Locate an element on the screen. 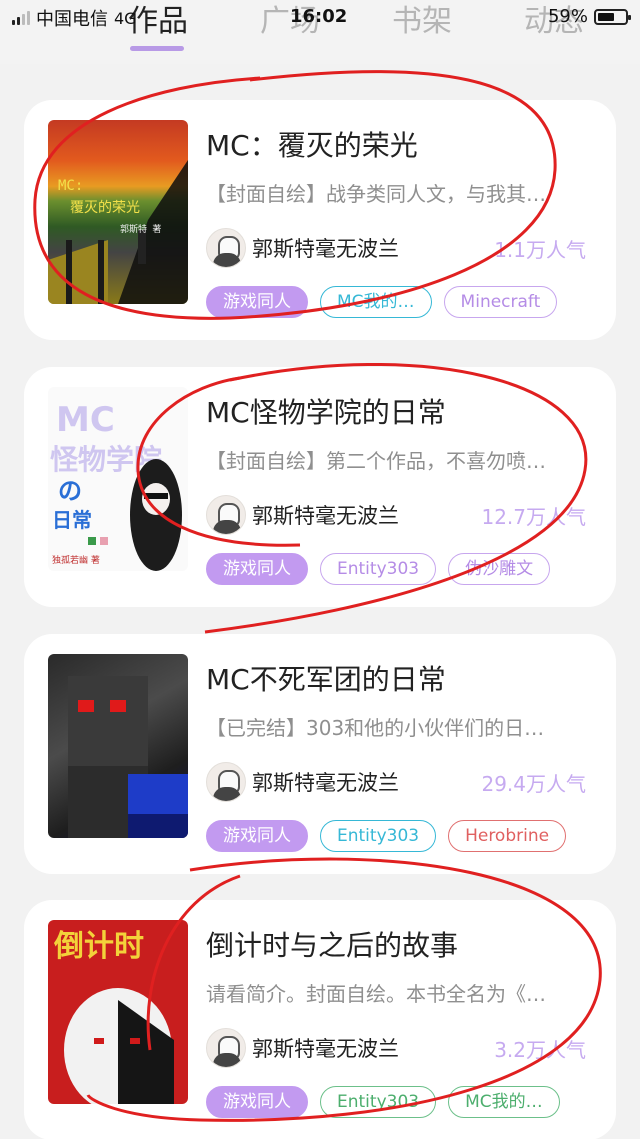  tag-list: 游戏同人 MC我的… Minecraft is located at coordinates (382, 302).